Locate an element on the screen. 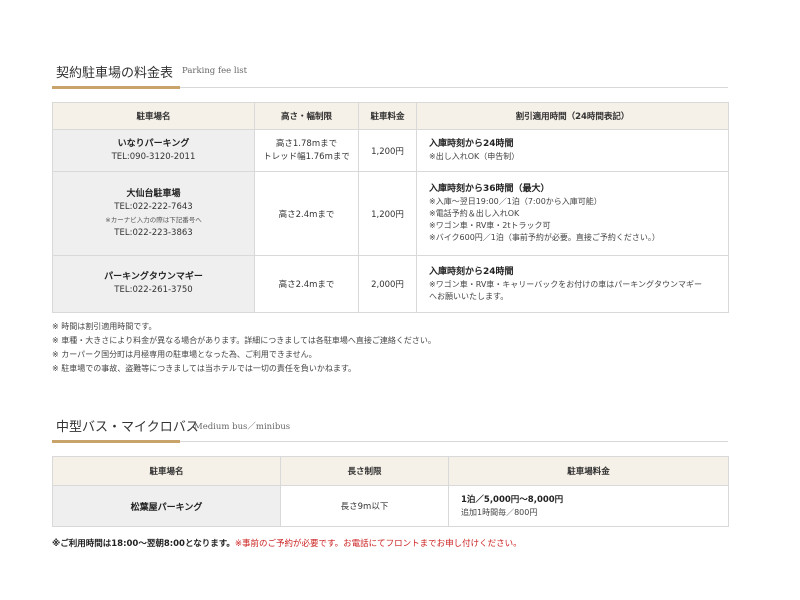 Image resolution: width=800 pixels, height=600 pixels. table-header-row: 駐車場名 長さ制限 駐車場料金 is located at coordinates (390, 471).